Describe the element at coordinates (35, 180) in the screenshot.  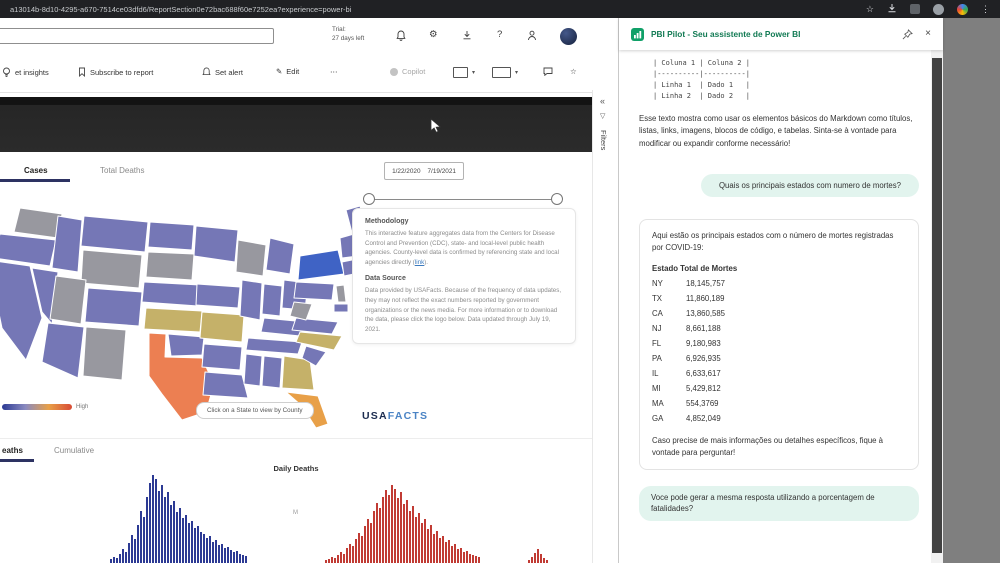
I see `active-tab-indicator` at that location.